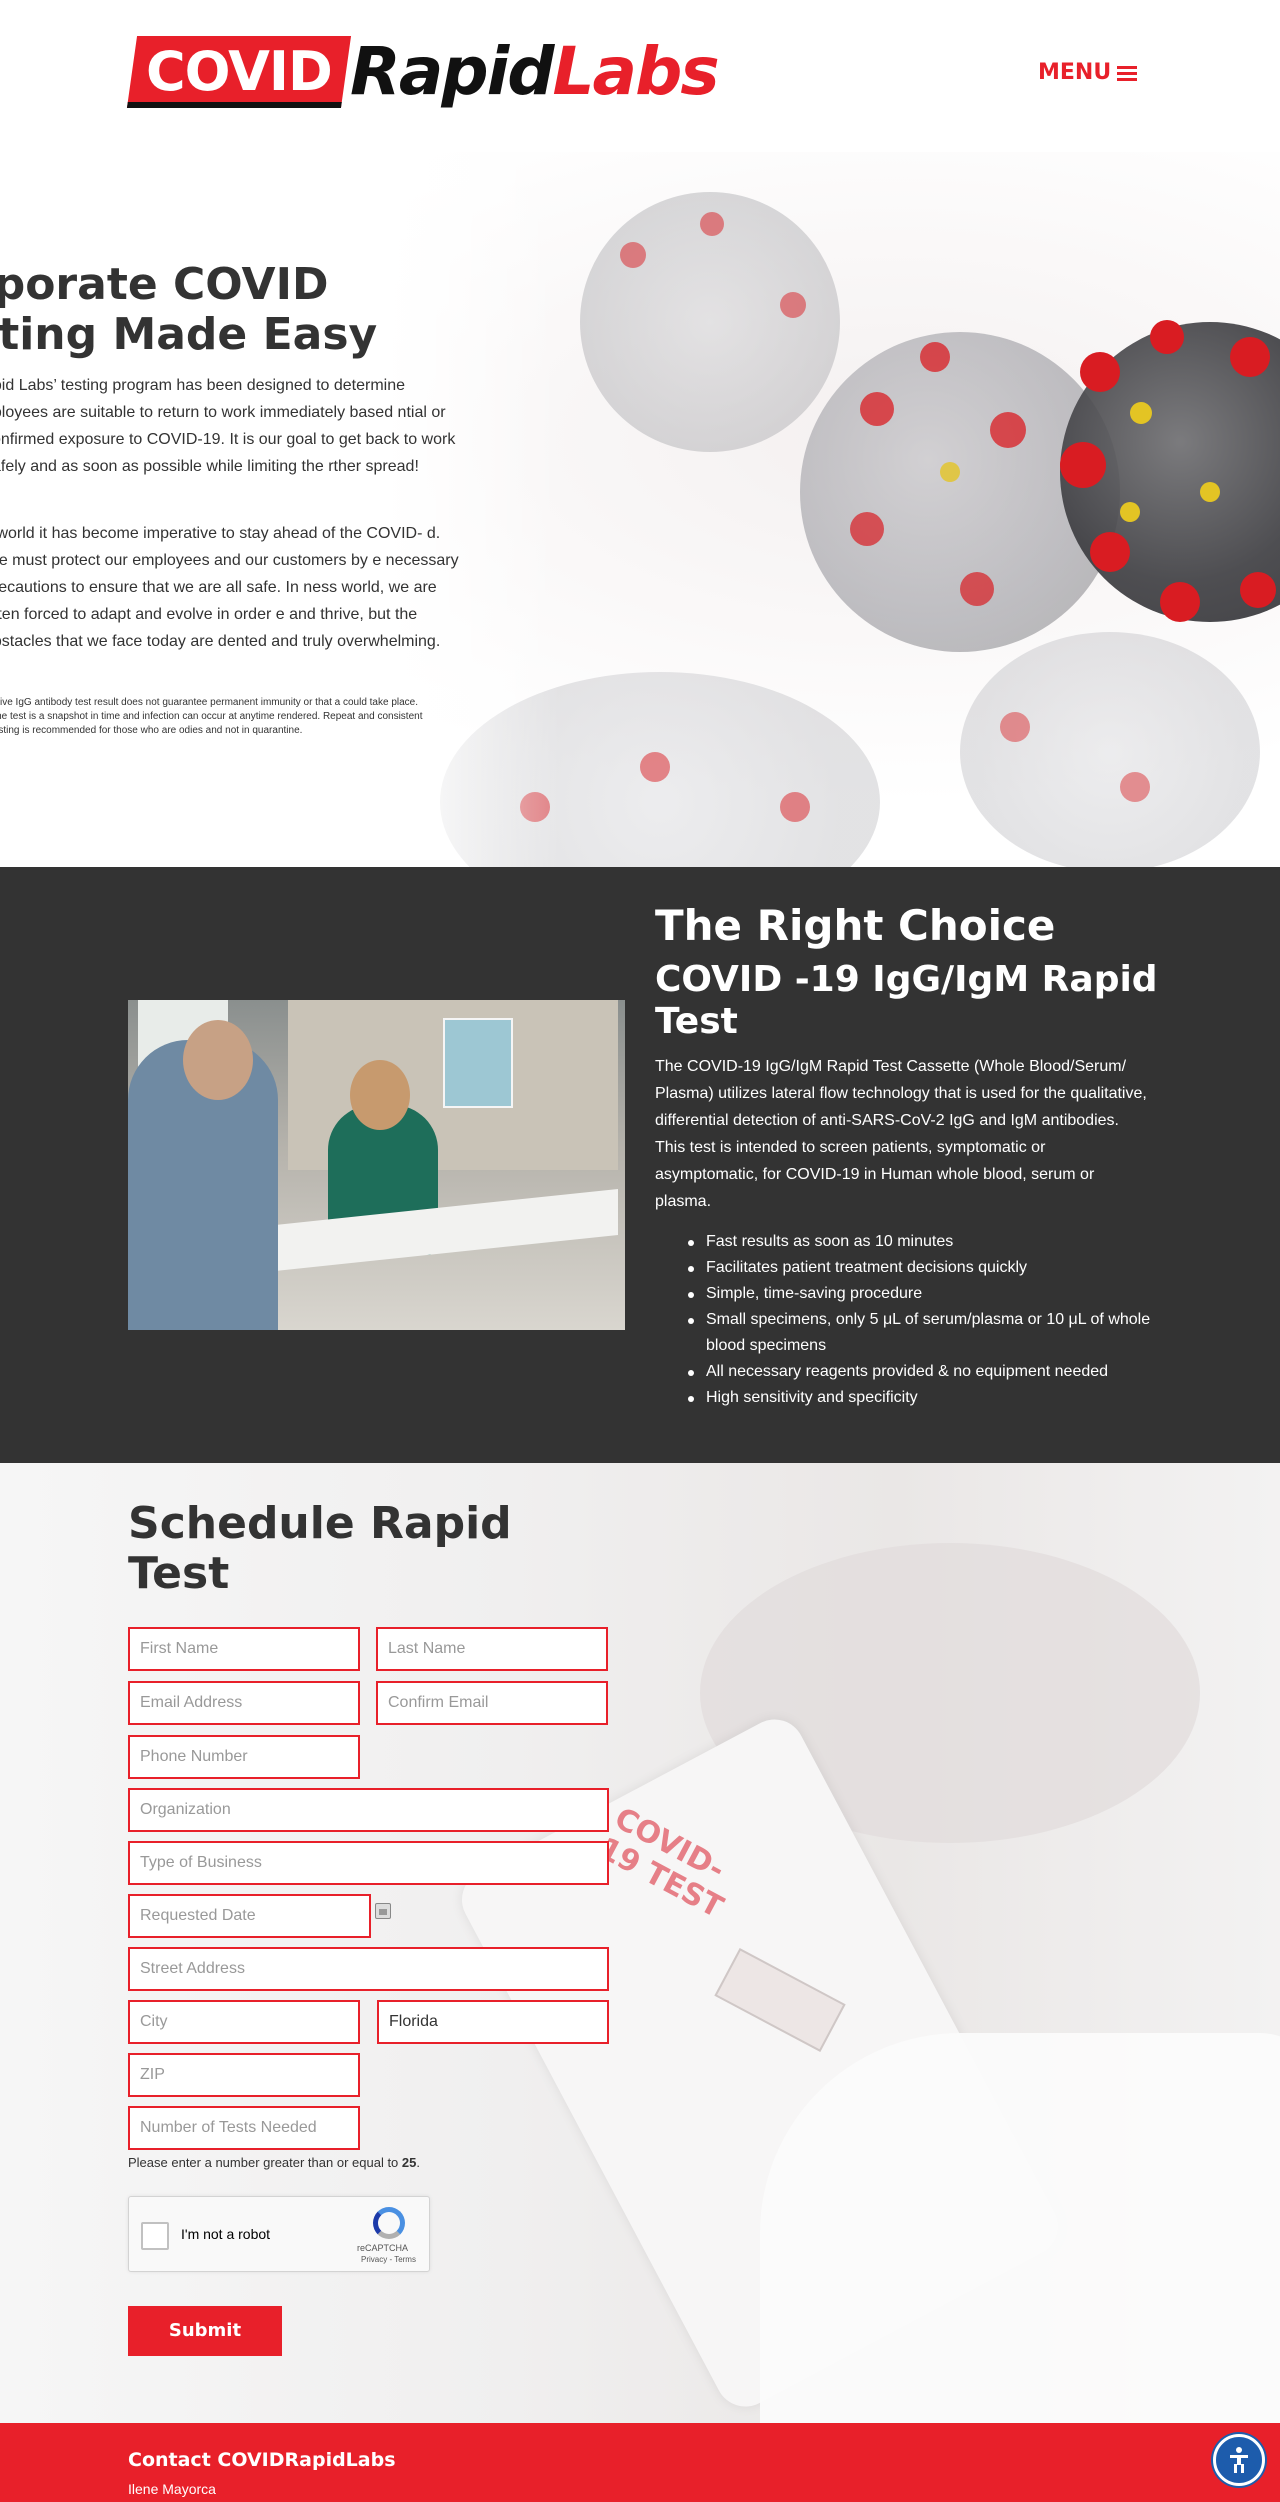 This screenshot has height=2502, width=1280. Describe the element at coordinates (244, 1649) in the screenshot. I see `first-name-field: First Name` at that location.